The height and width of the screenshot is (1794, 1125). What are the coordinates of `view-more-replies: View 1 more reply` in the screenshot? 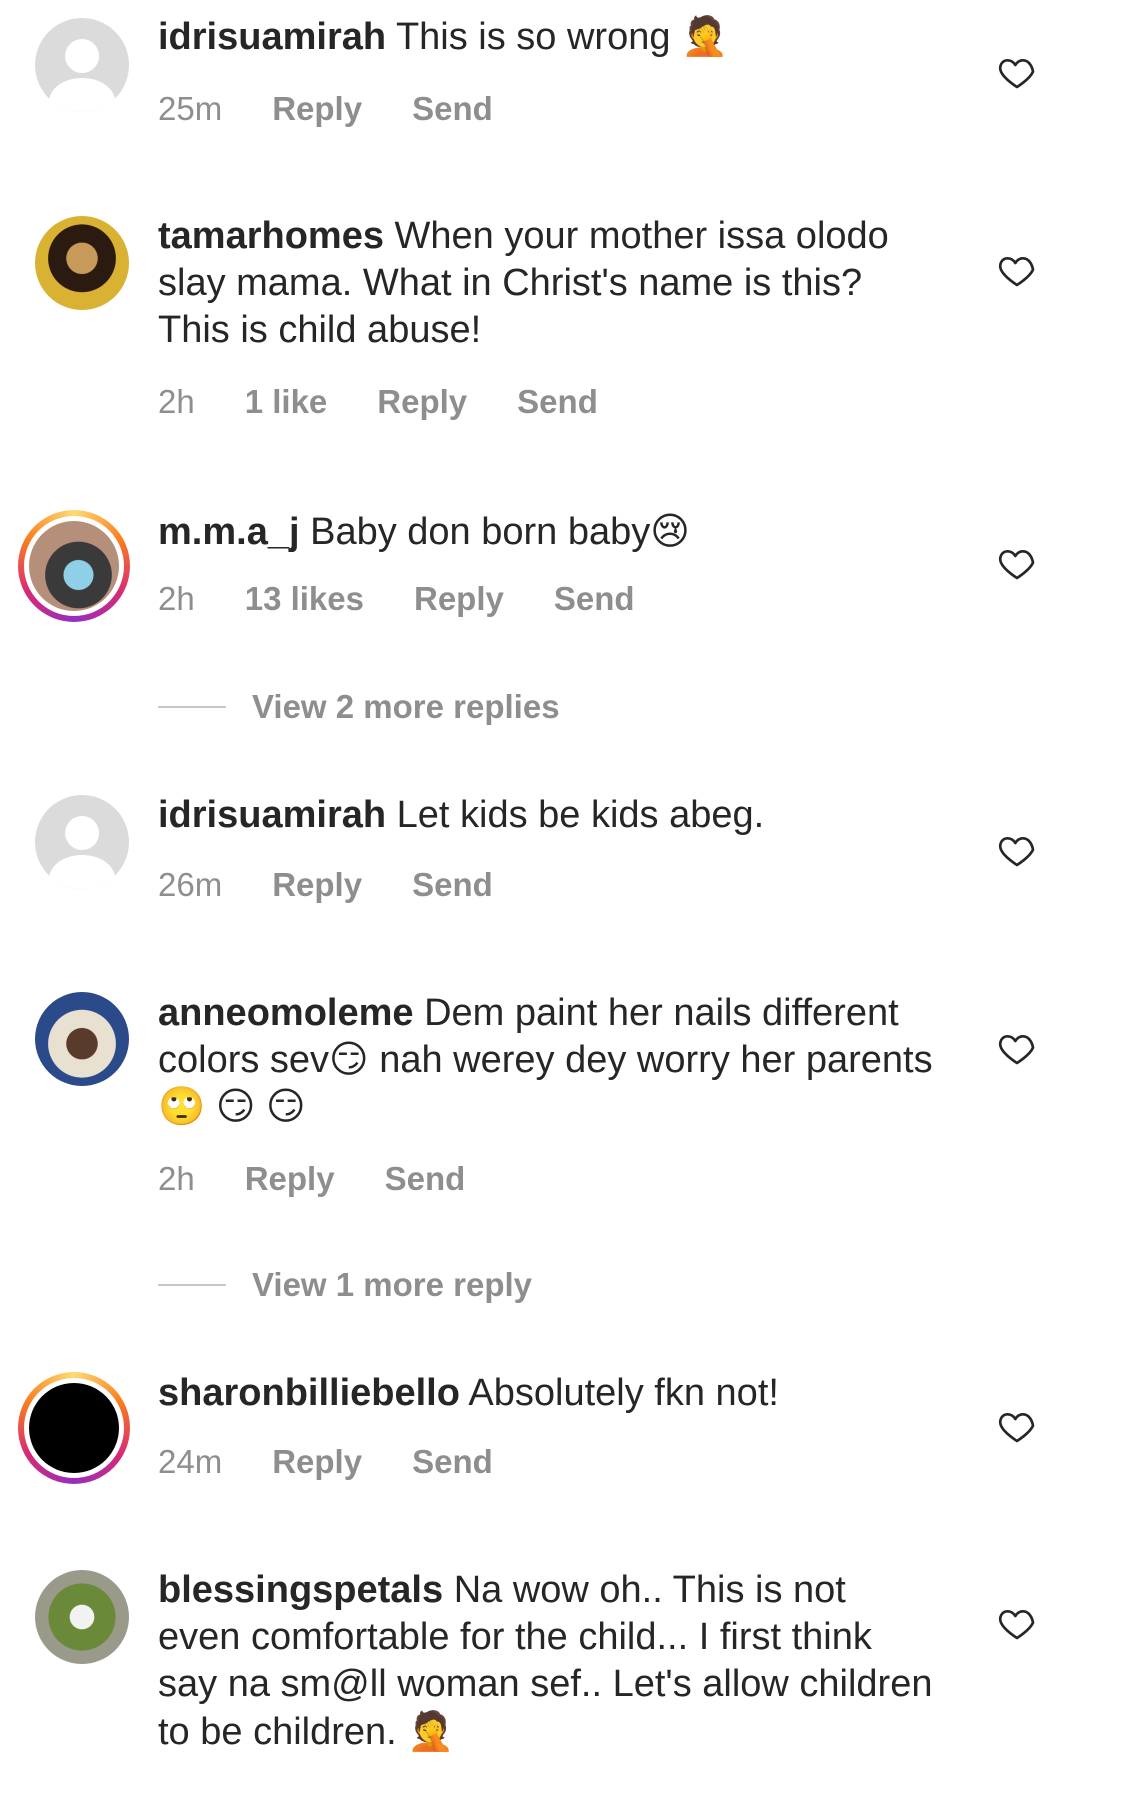 It's located at (345, 1285).